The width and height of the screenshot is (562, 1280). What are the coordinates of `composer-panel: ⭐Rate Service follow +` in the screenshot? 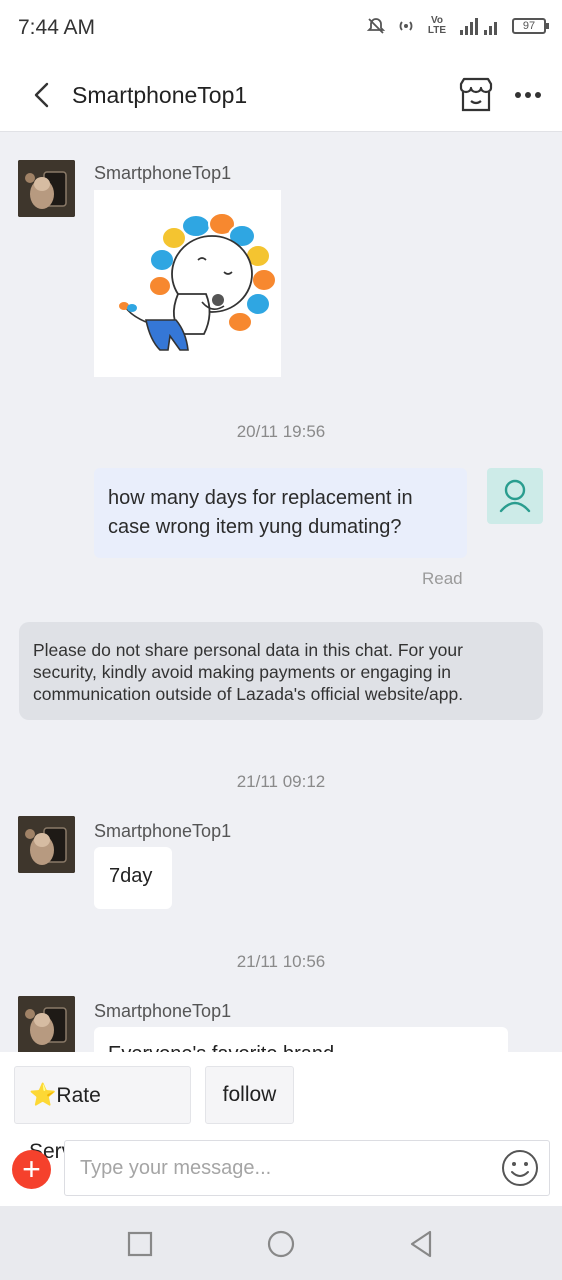 It's located at (281, 1129).